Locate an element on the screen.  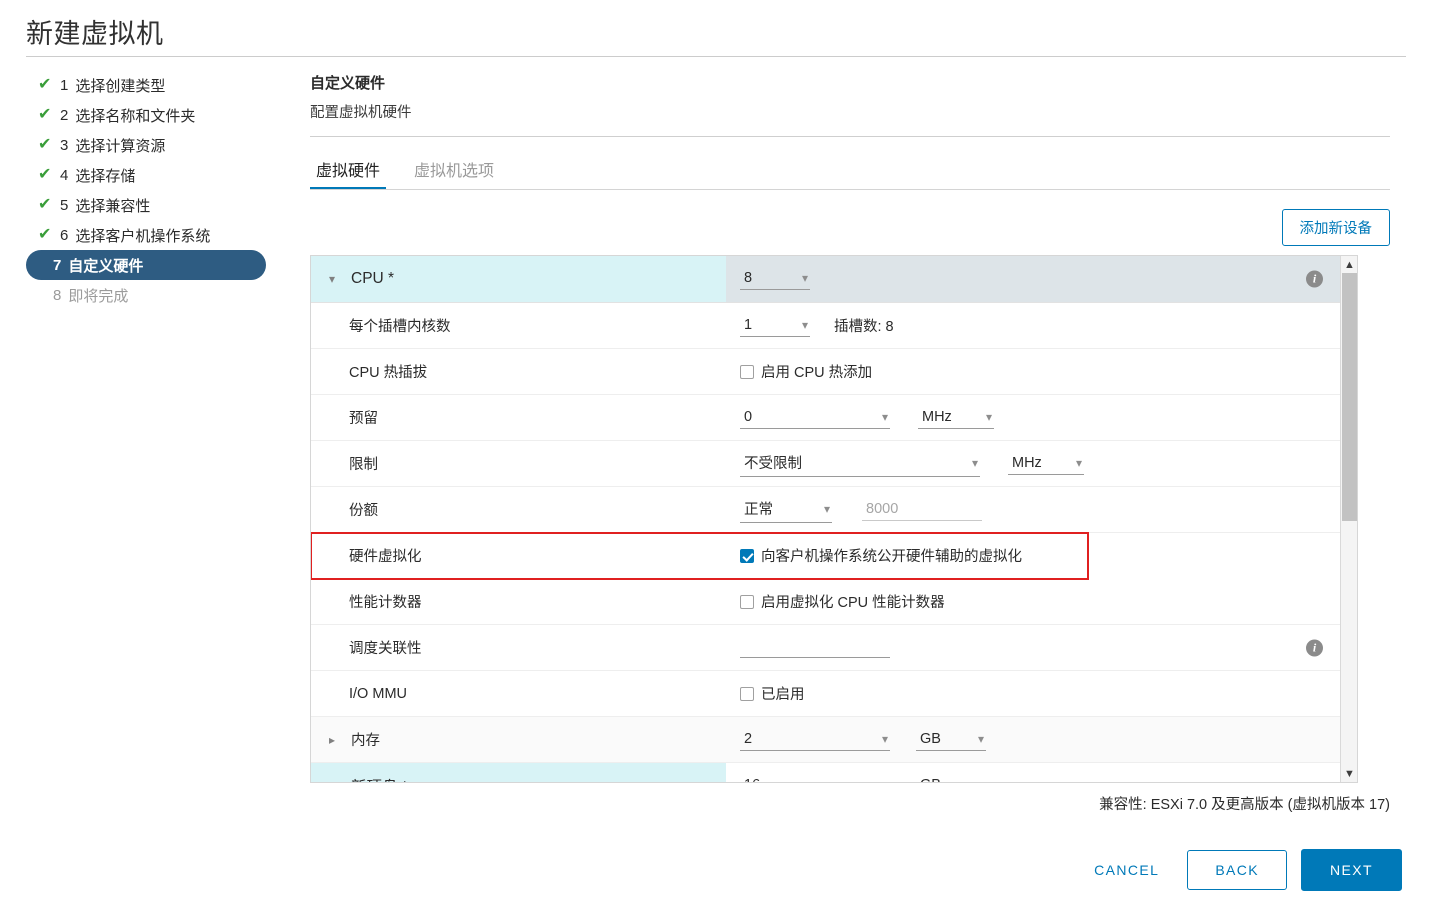
sidebar-item-step-5: ✔ 5 选择兼容性 is located at coordinates (160, 205).